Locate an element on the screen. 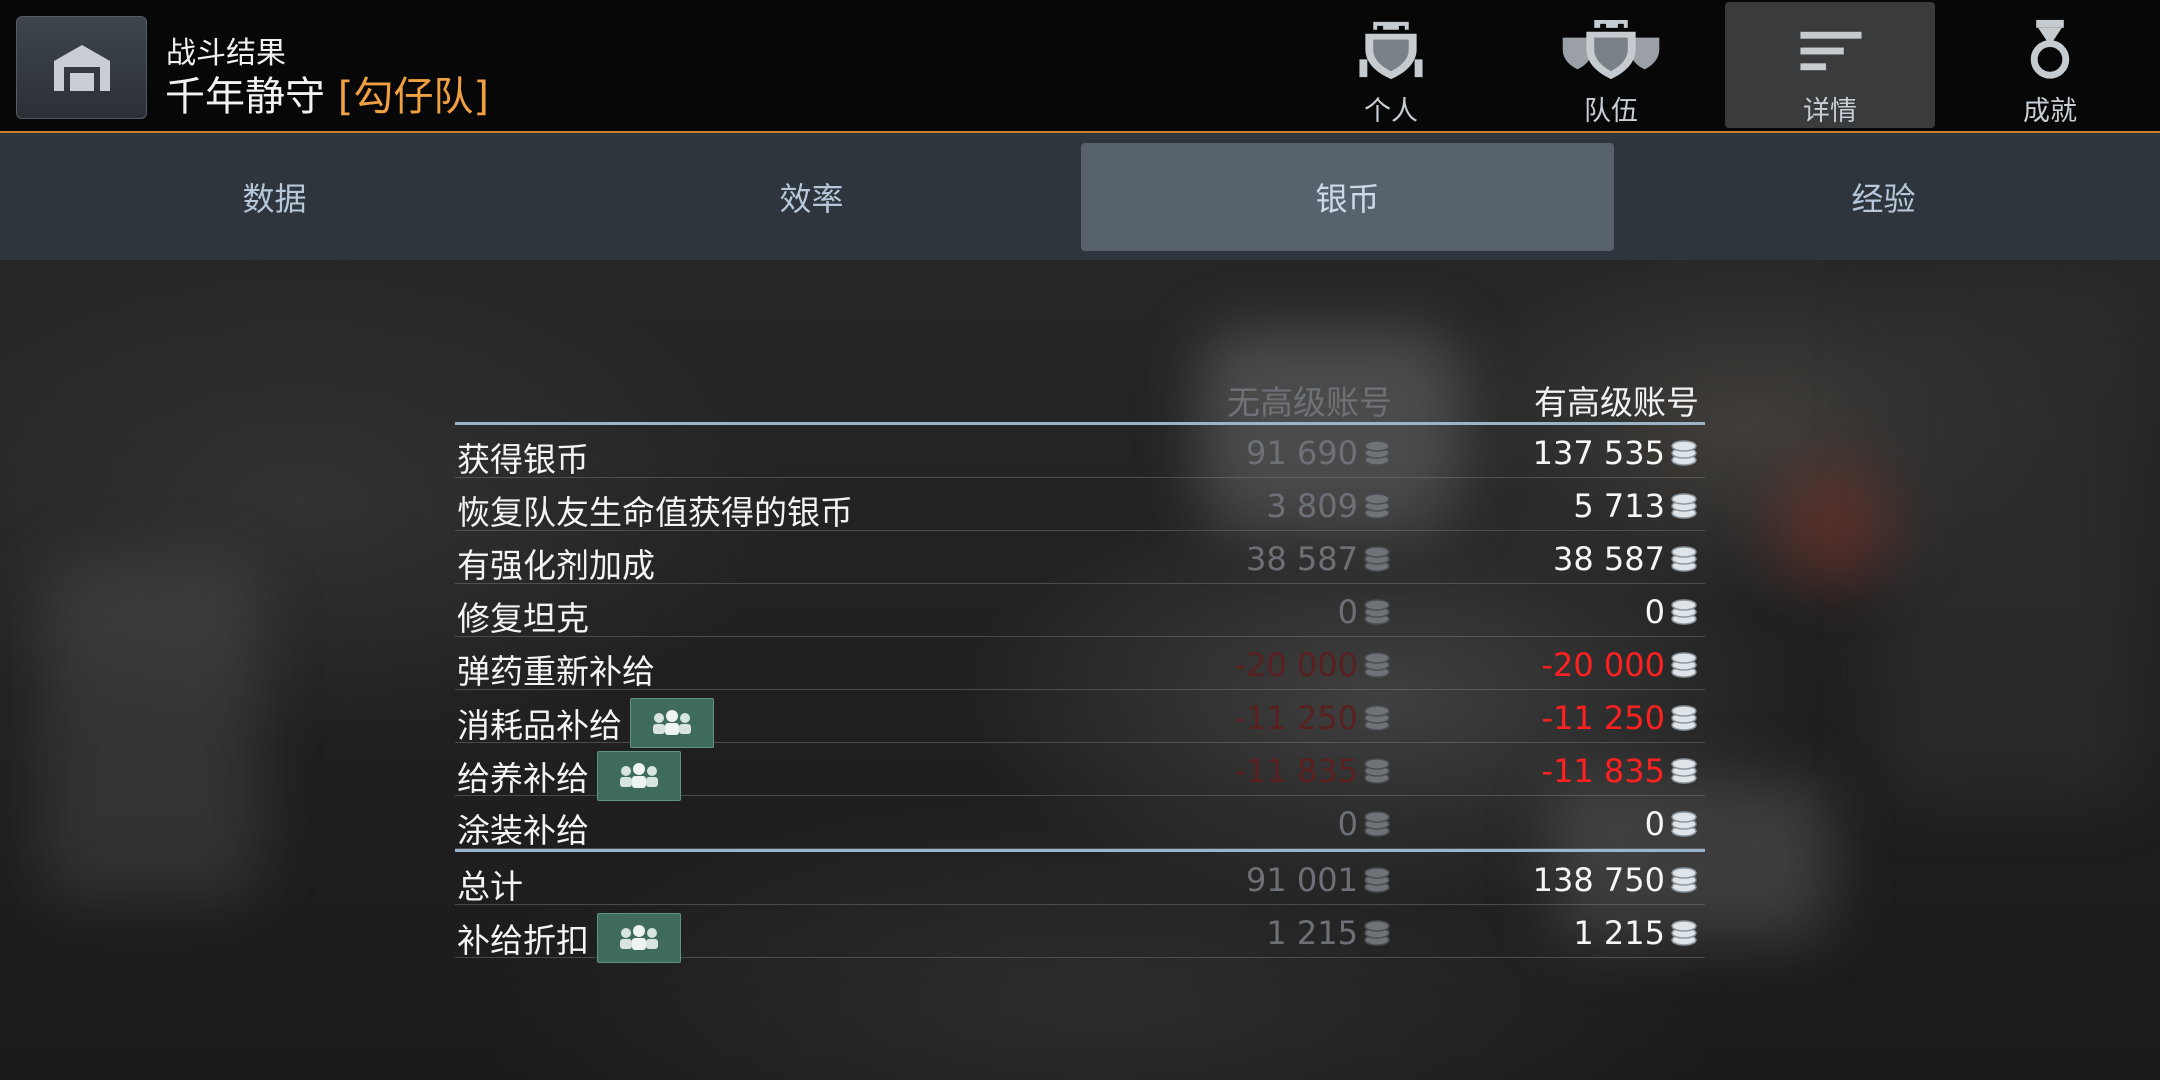 This screenshot has width=2160, height=1080. value-premium: 5 713 is located at coordinates (1636, 506).